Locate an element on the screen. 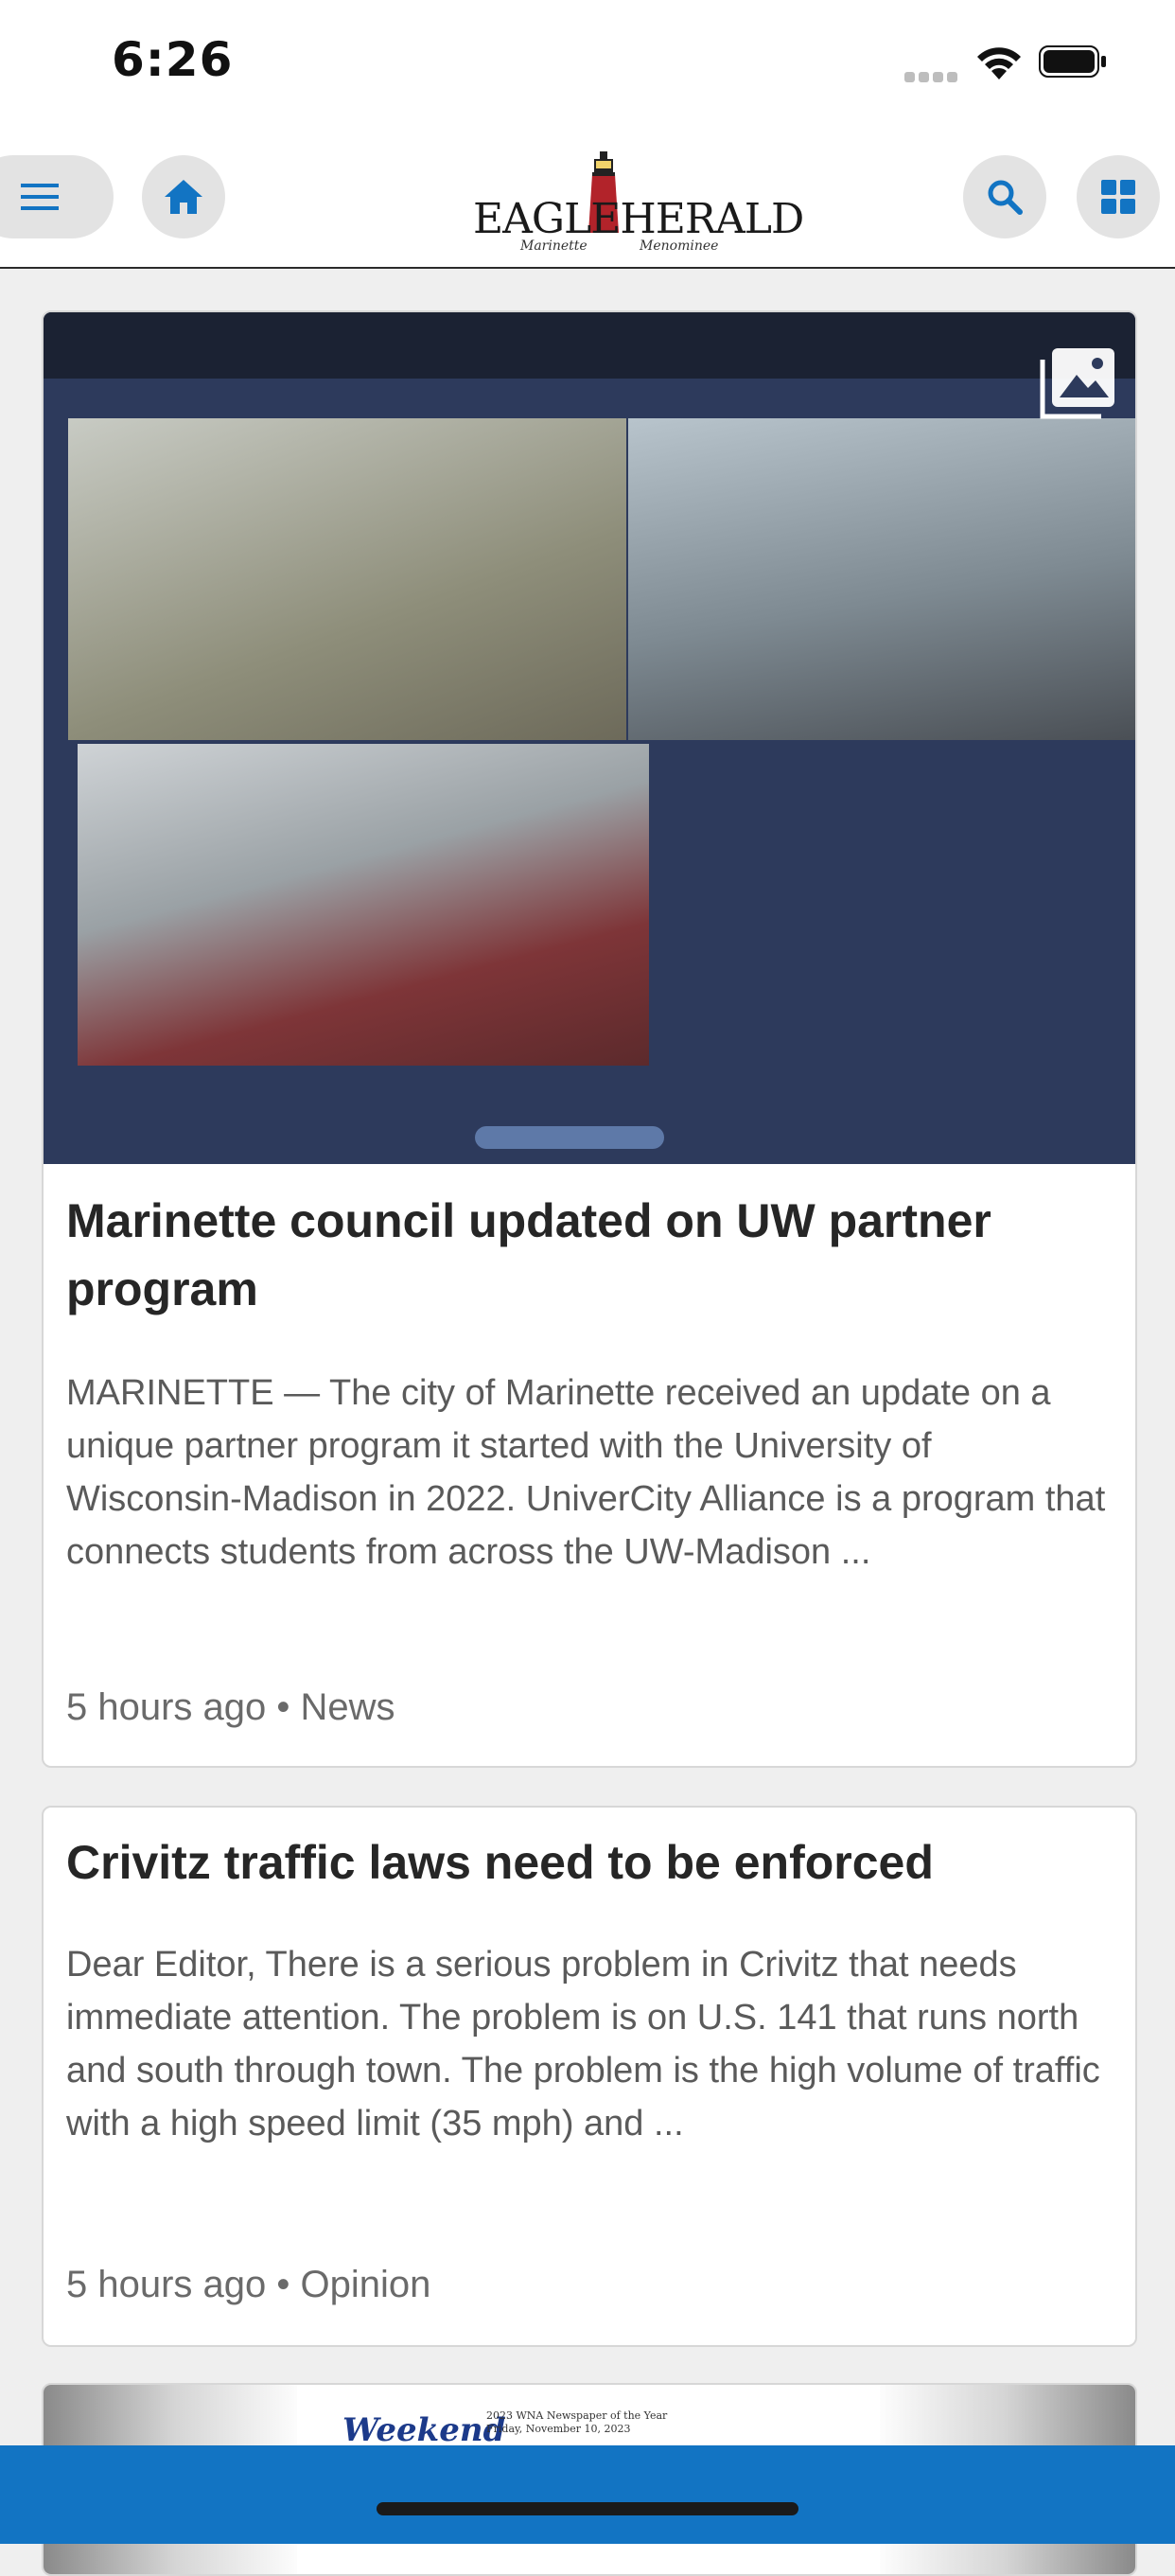 This screenshot has width=1175, height=2576. search-icon is located at coordinates (1006, 197).